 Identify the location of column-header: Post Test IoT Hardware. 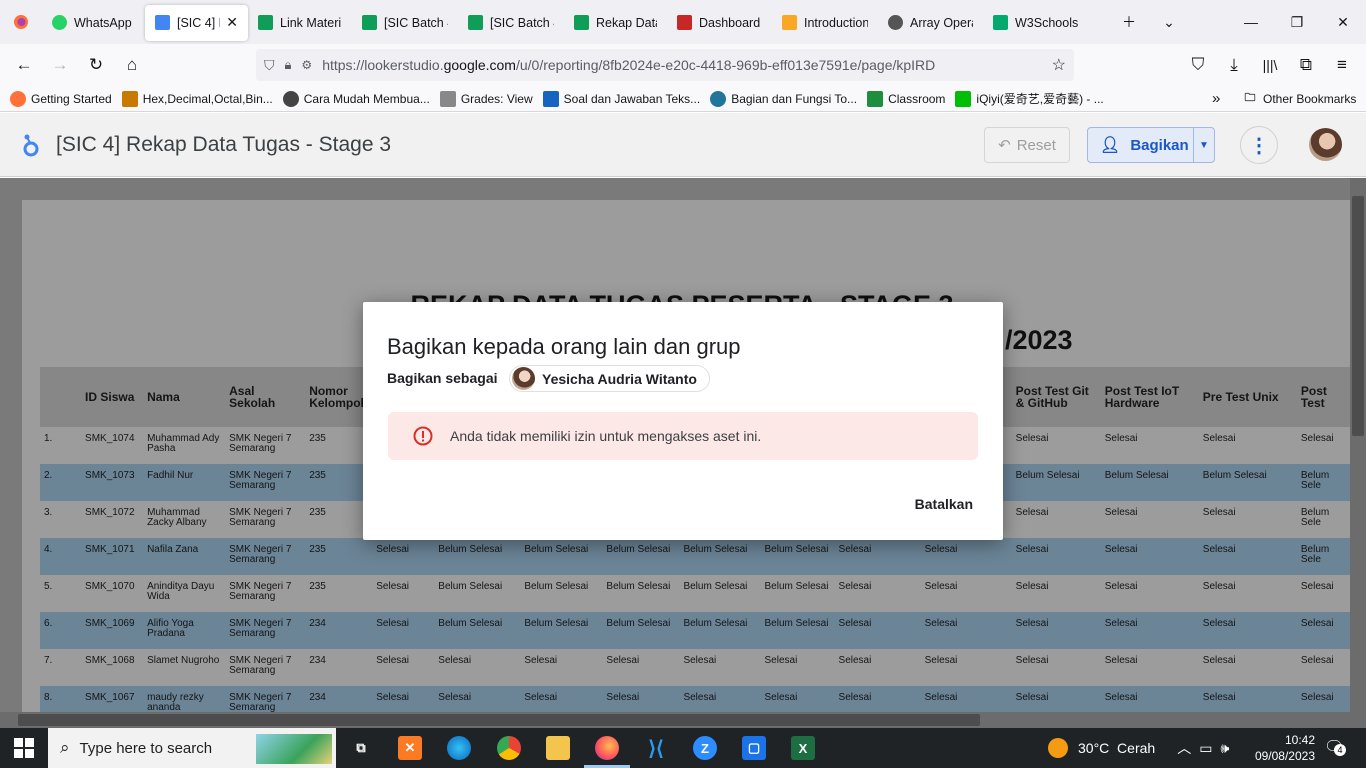
(1149, 397).